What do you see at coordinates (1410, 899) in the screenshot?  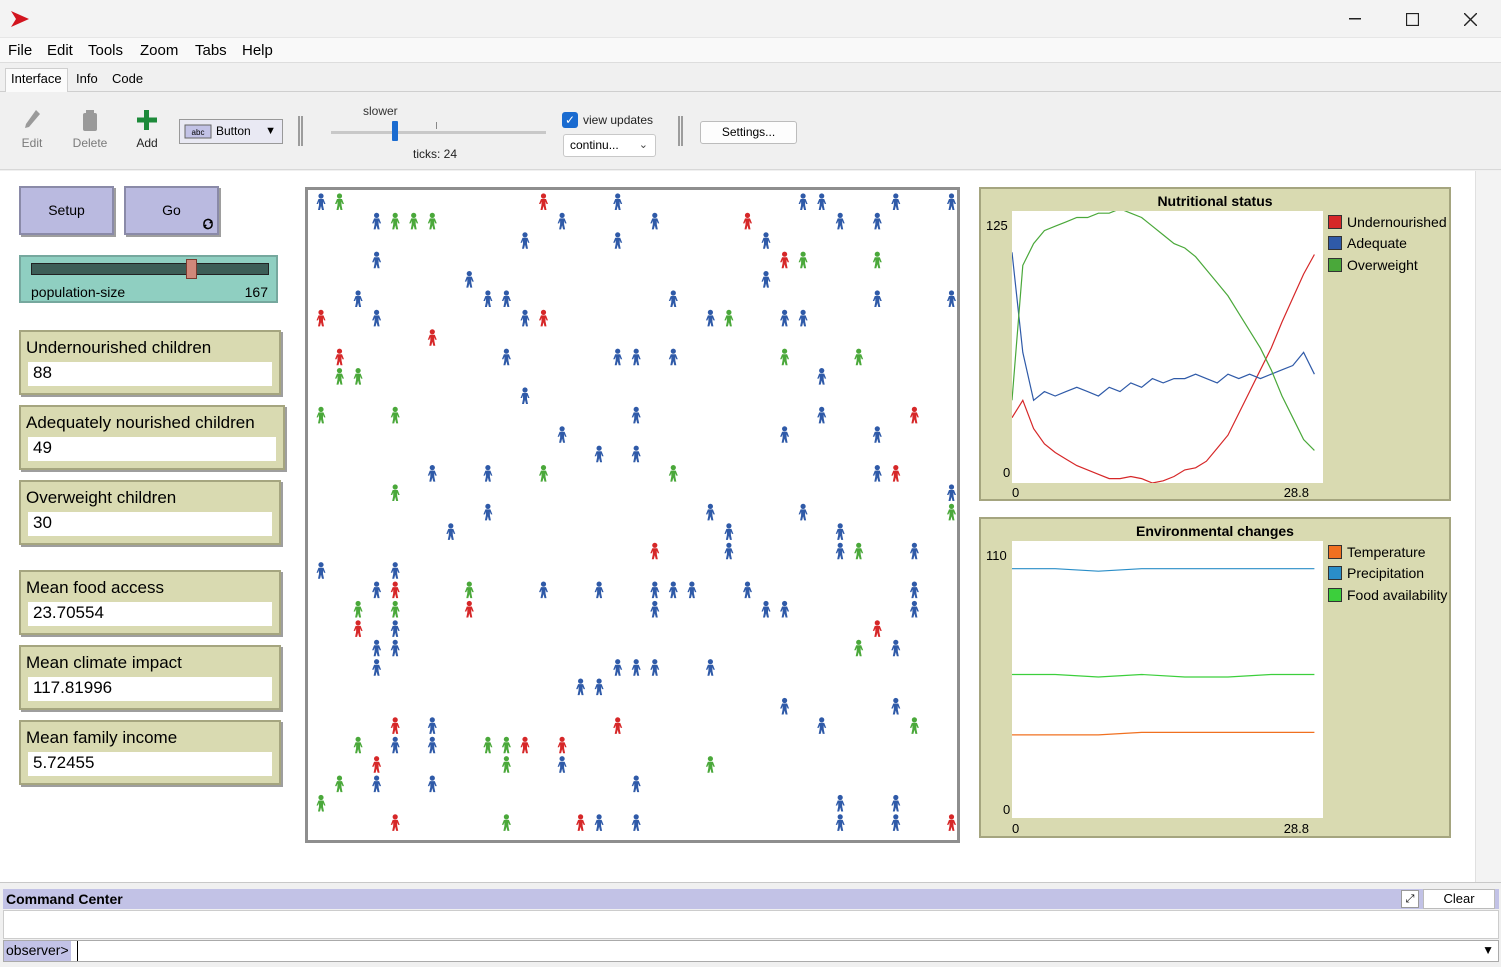 I see `expand-icon: ⤢` at bounding box center [1410, 899].